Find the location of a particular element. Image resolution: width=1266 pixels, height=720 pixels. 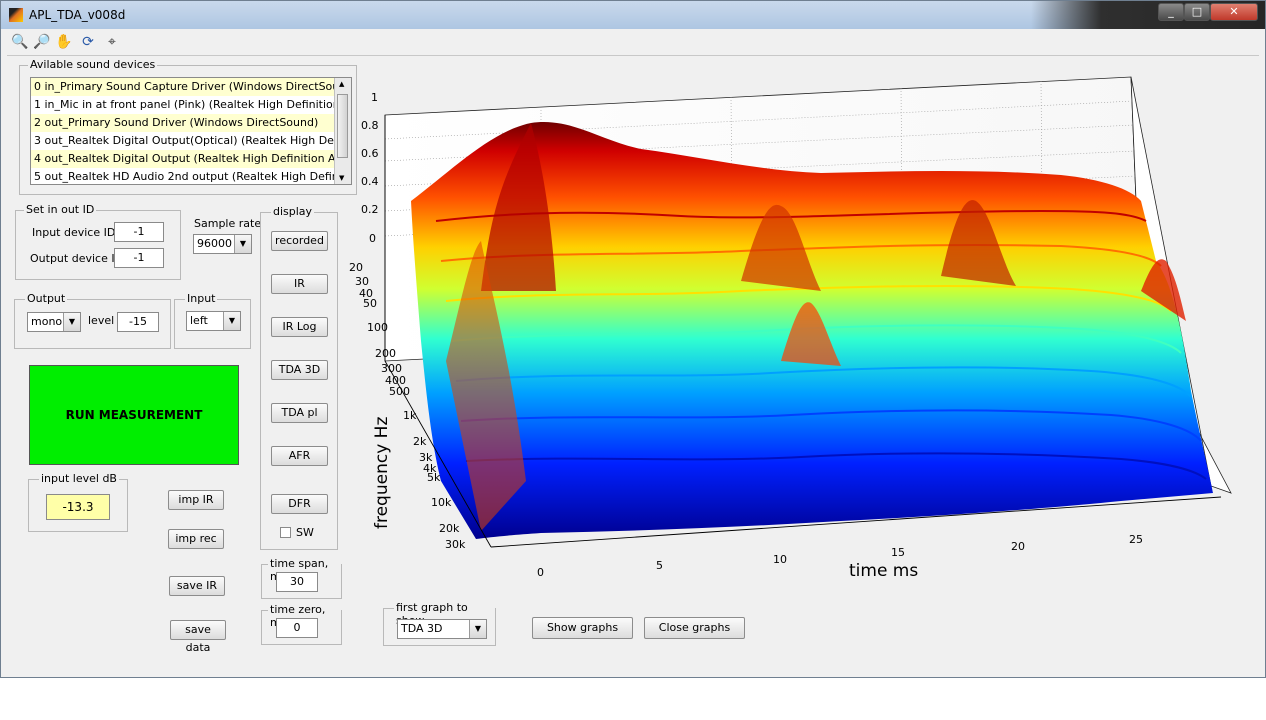

input-channel-select: left ▼ is located at coordinates (213, 321).